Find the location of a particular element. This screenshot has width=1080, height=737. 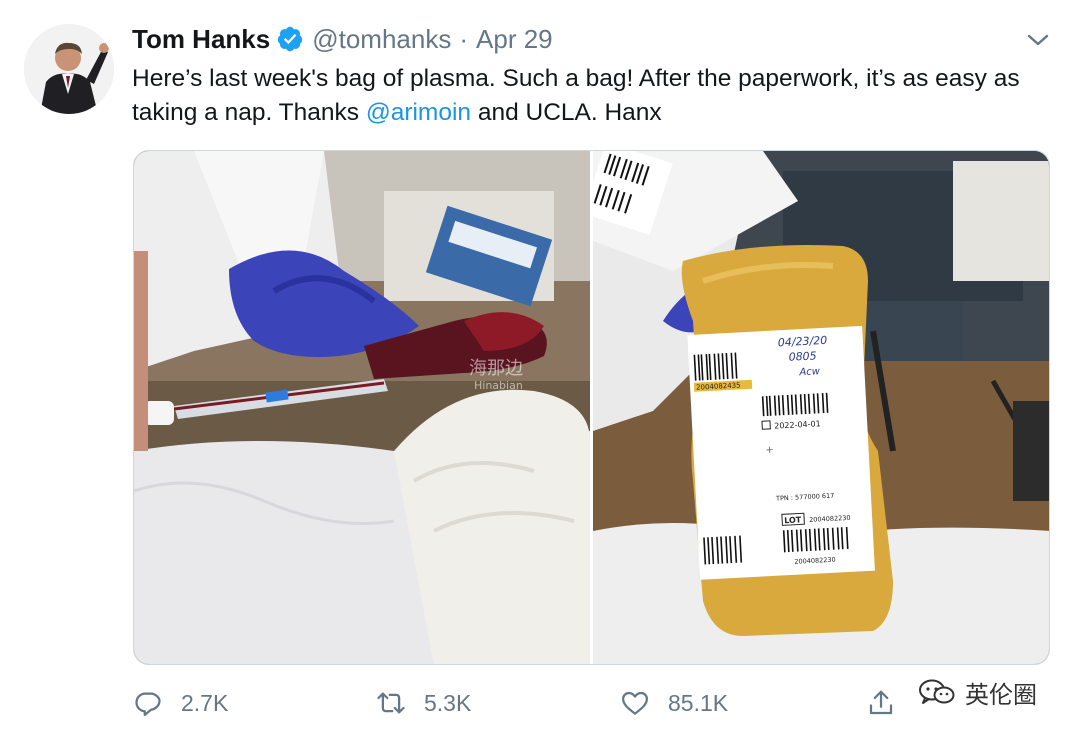

bag-label-lot-tag: LOT is located at coordinates (793, 520).